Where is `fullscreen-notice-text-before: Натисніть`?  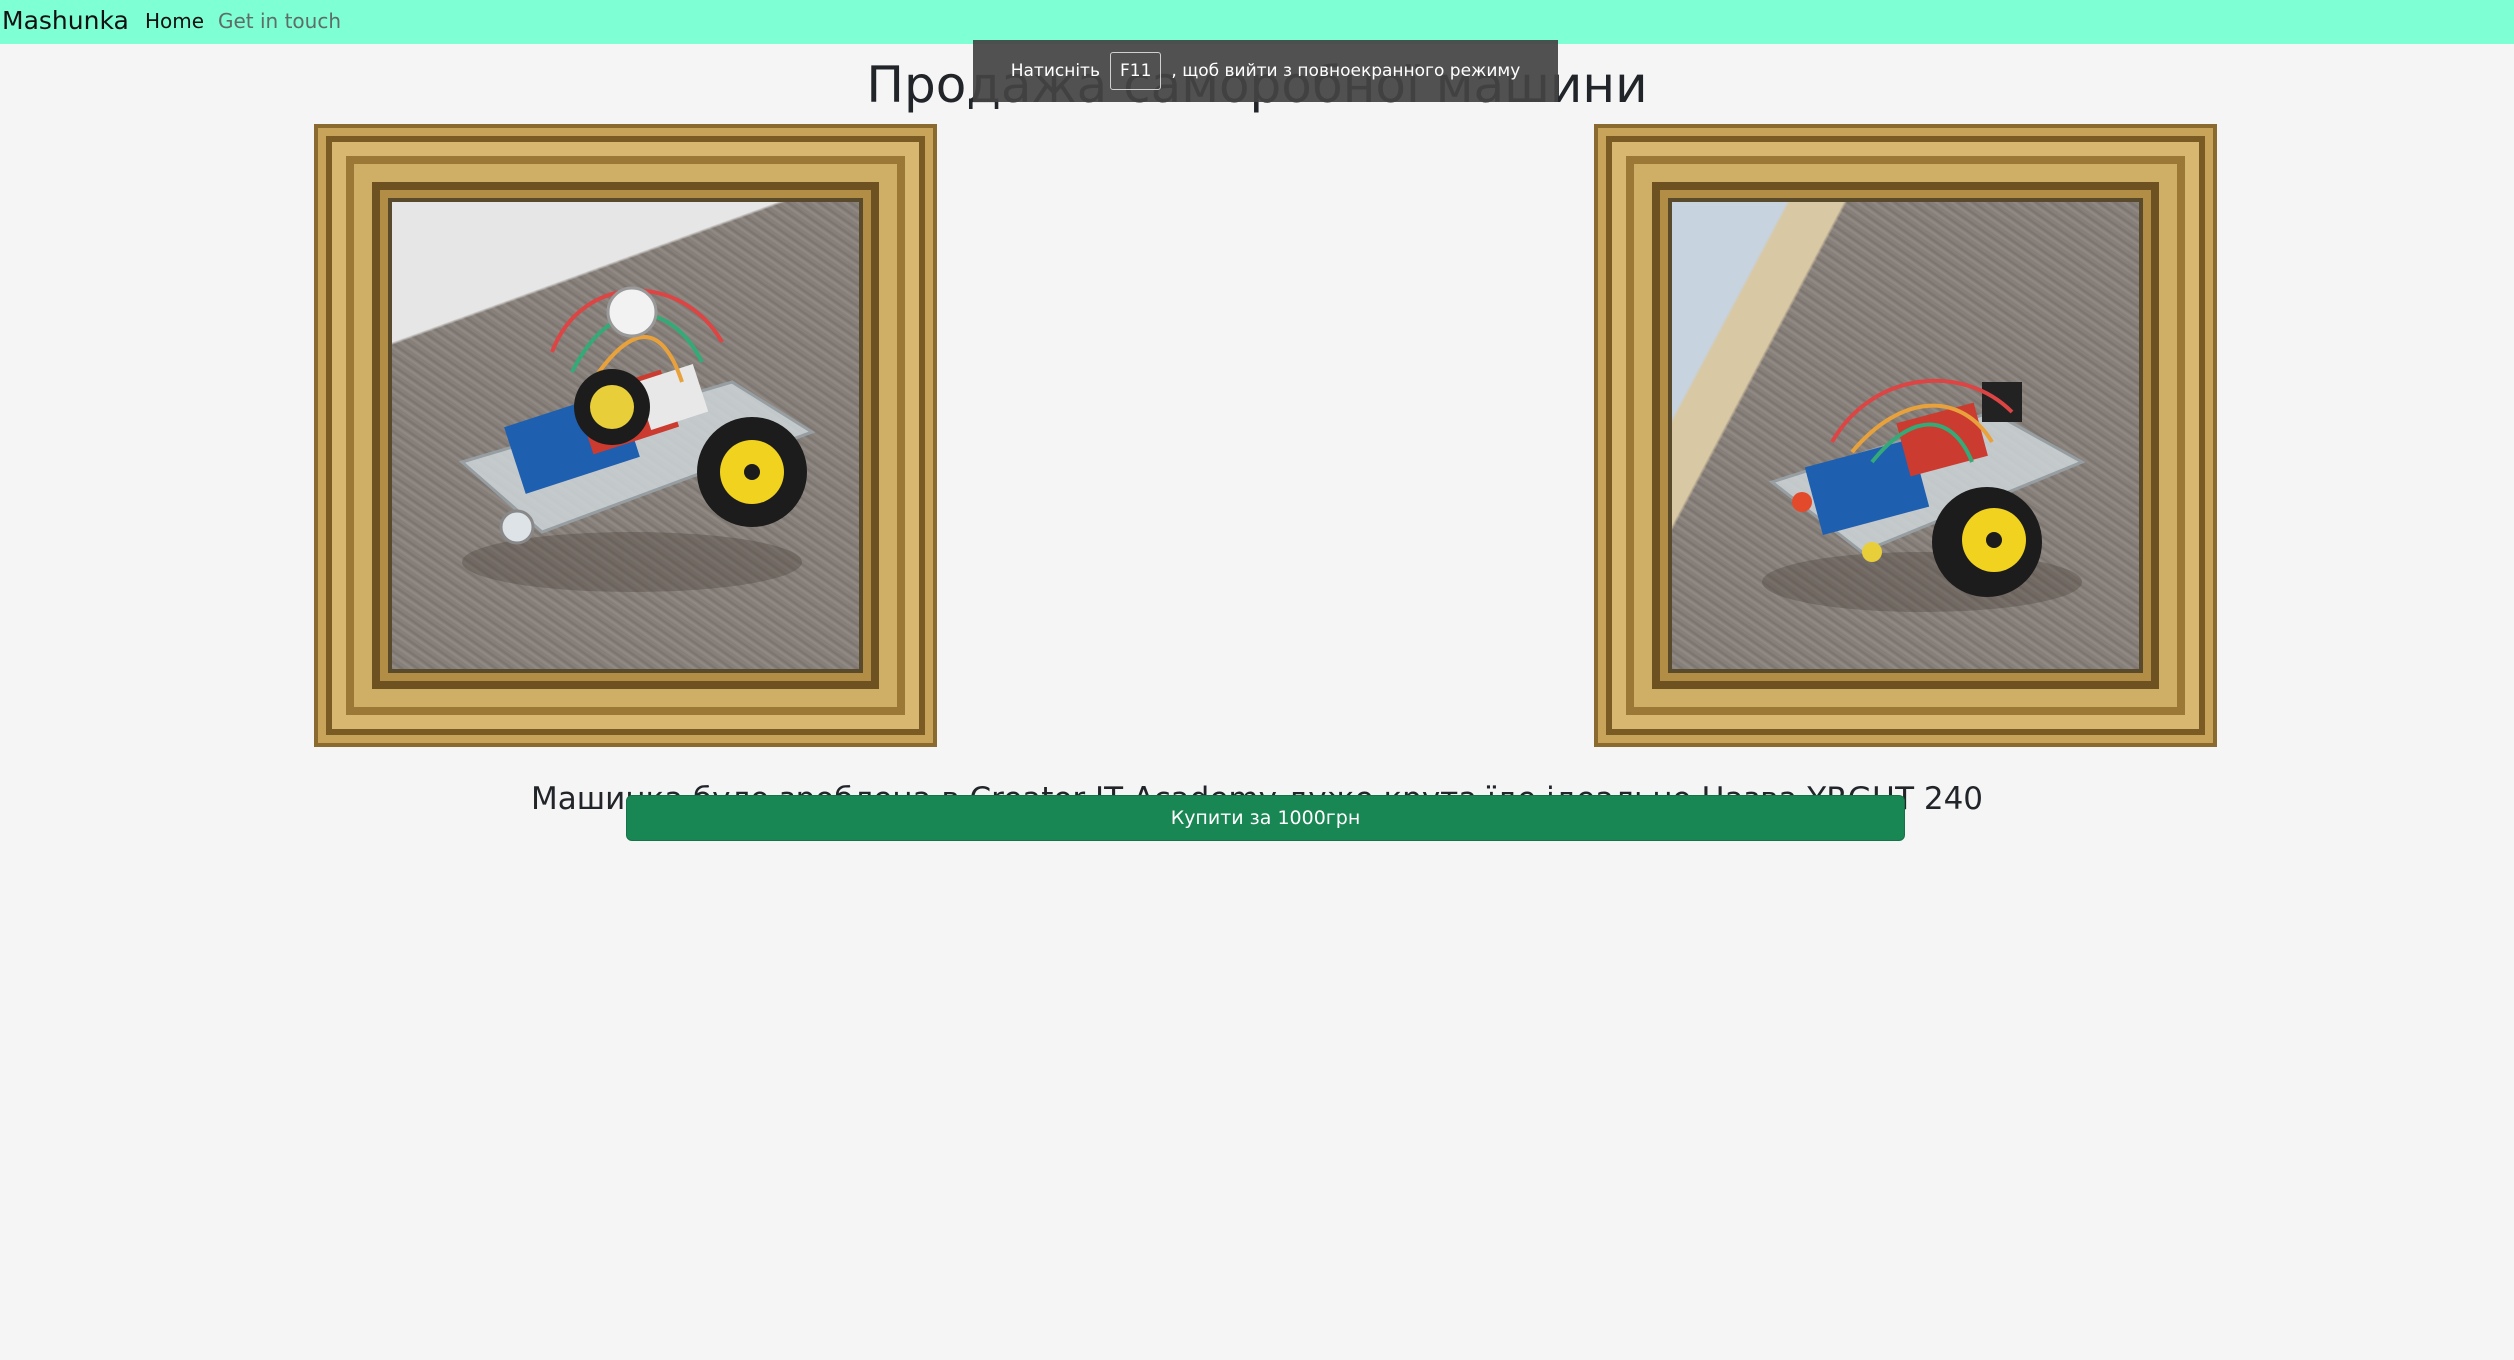
fullscreen-notice-text-before: Натисніть is located at coordinates (1055, 71).